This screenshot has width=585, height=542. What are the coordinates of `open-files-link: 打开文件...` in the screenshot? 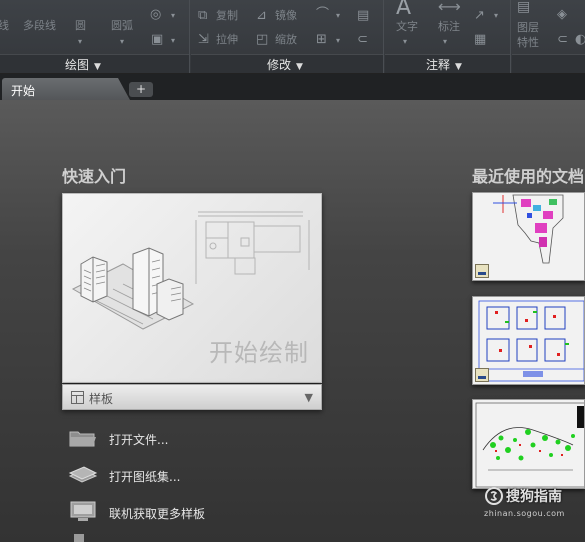 It's located at (193, 438).